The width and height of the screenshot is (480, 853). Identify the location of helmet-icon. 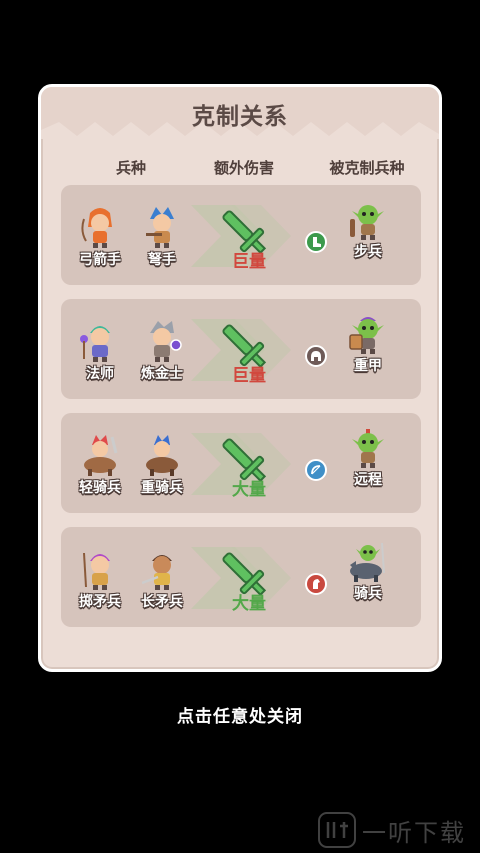
(316, 356).